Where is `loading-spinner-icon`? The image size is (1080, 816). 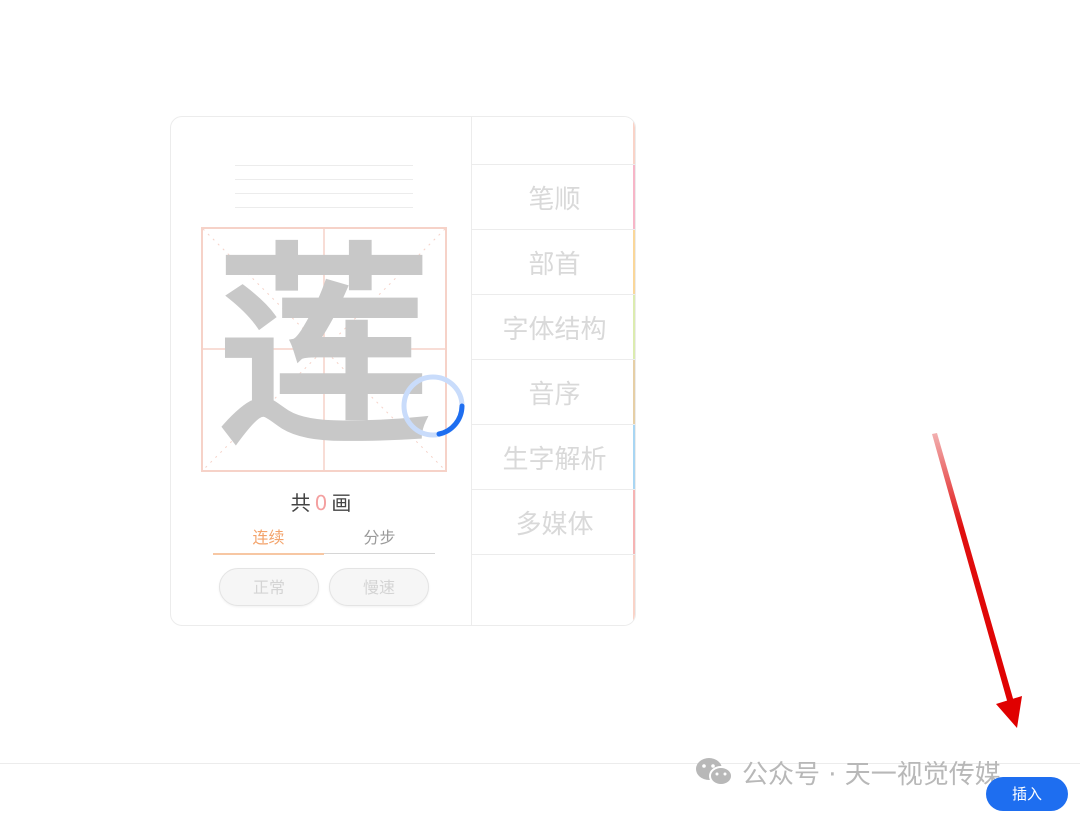
loading-spinner-icon is located at coordinates (433, 406).